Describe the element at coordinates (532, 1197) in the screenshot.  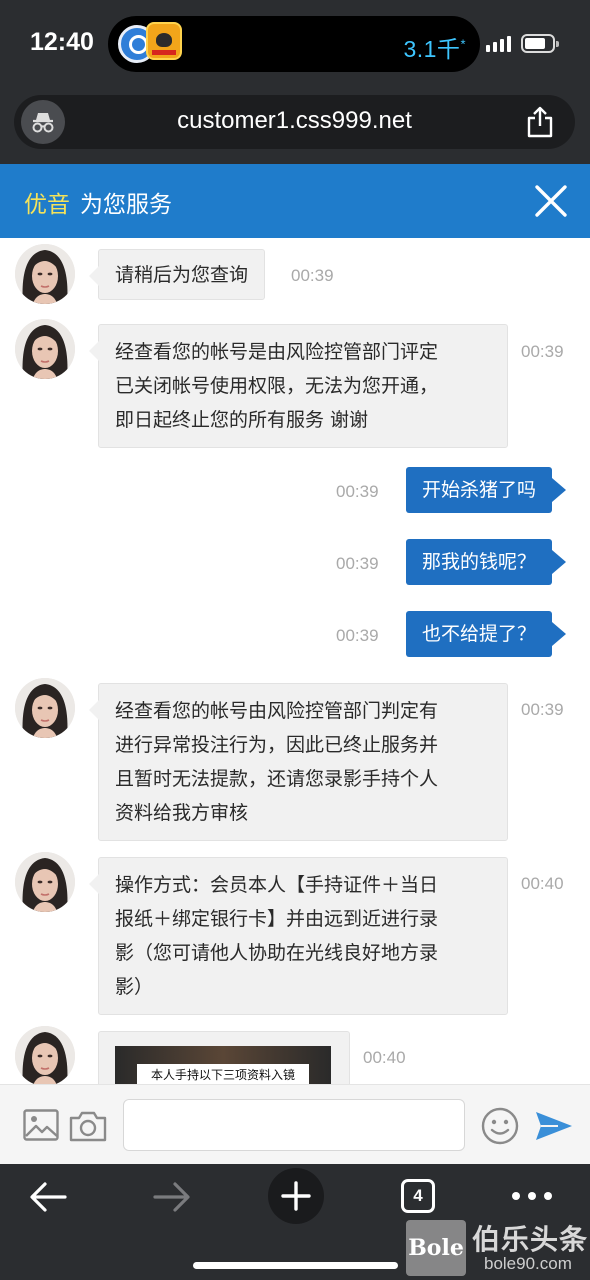
I see `more-icon` at that location.